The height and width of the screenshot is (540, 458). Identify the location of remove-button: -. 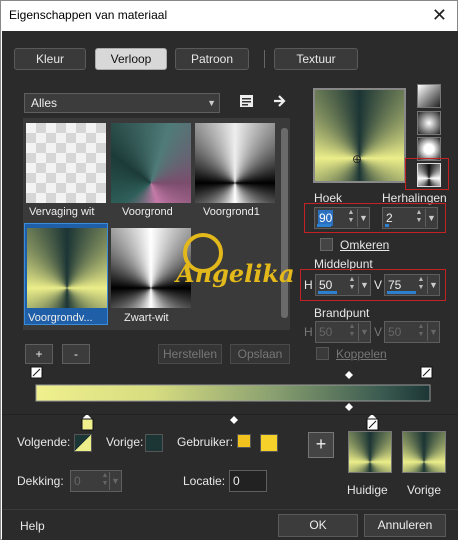
(76, 354).